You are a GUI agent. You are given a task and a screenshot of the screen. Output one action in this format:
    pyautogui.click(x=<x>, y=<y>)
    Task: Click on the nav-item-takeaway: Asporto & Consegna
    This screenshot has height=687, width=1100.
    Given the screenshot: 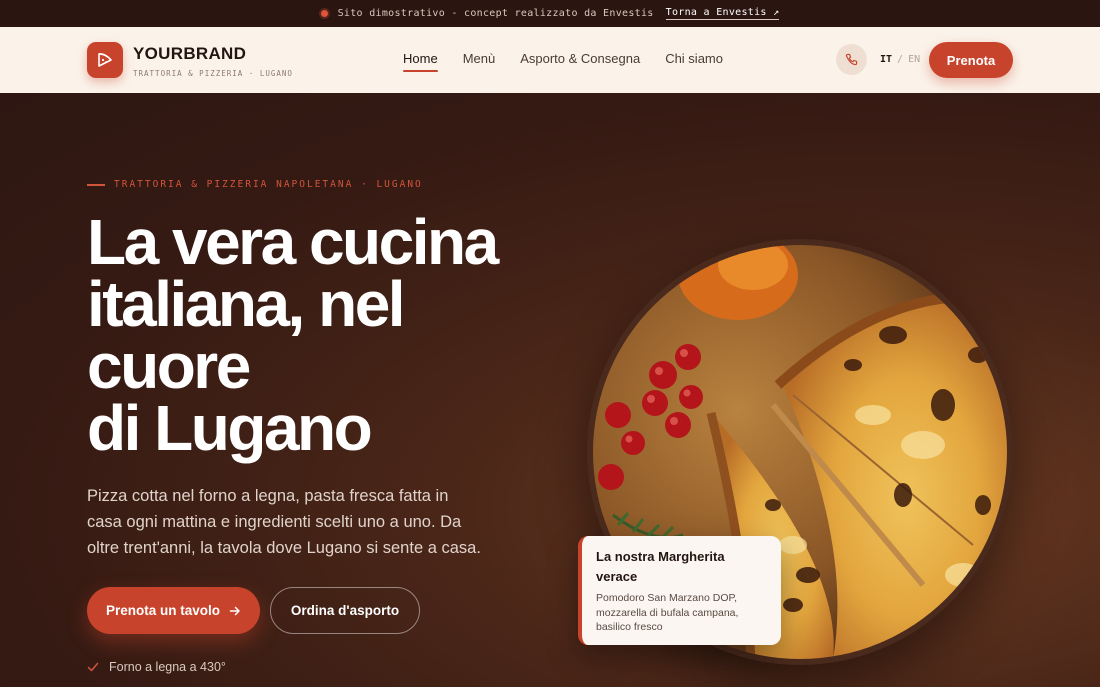 What is the action you would take?
    pyautogui.click(x=580, y=61)
    